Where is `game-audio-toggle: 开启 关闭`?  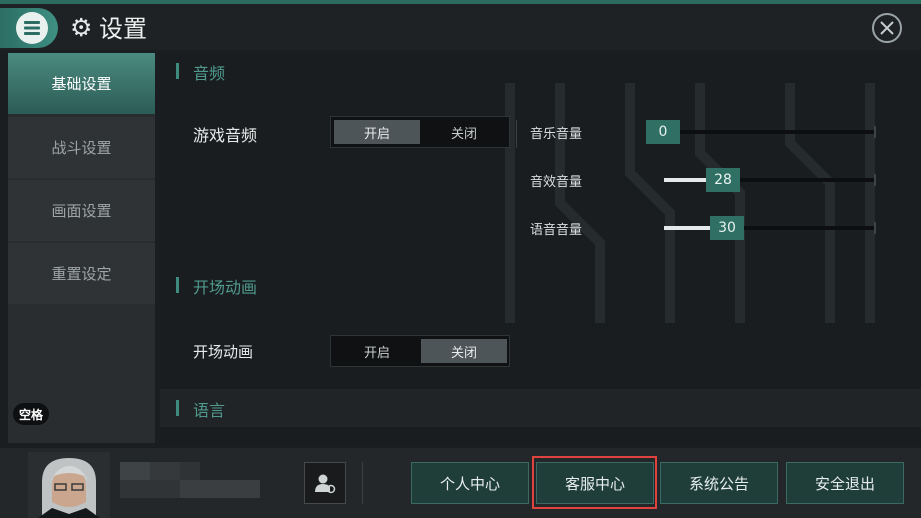
game-audio-toggle: 开启 关闭 is located at coordinates (420, 132).